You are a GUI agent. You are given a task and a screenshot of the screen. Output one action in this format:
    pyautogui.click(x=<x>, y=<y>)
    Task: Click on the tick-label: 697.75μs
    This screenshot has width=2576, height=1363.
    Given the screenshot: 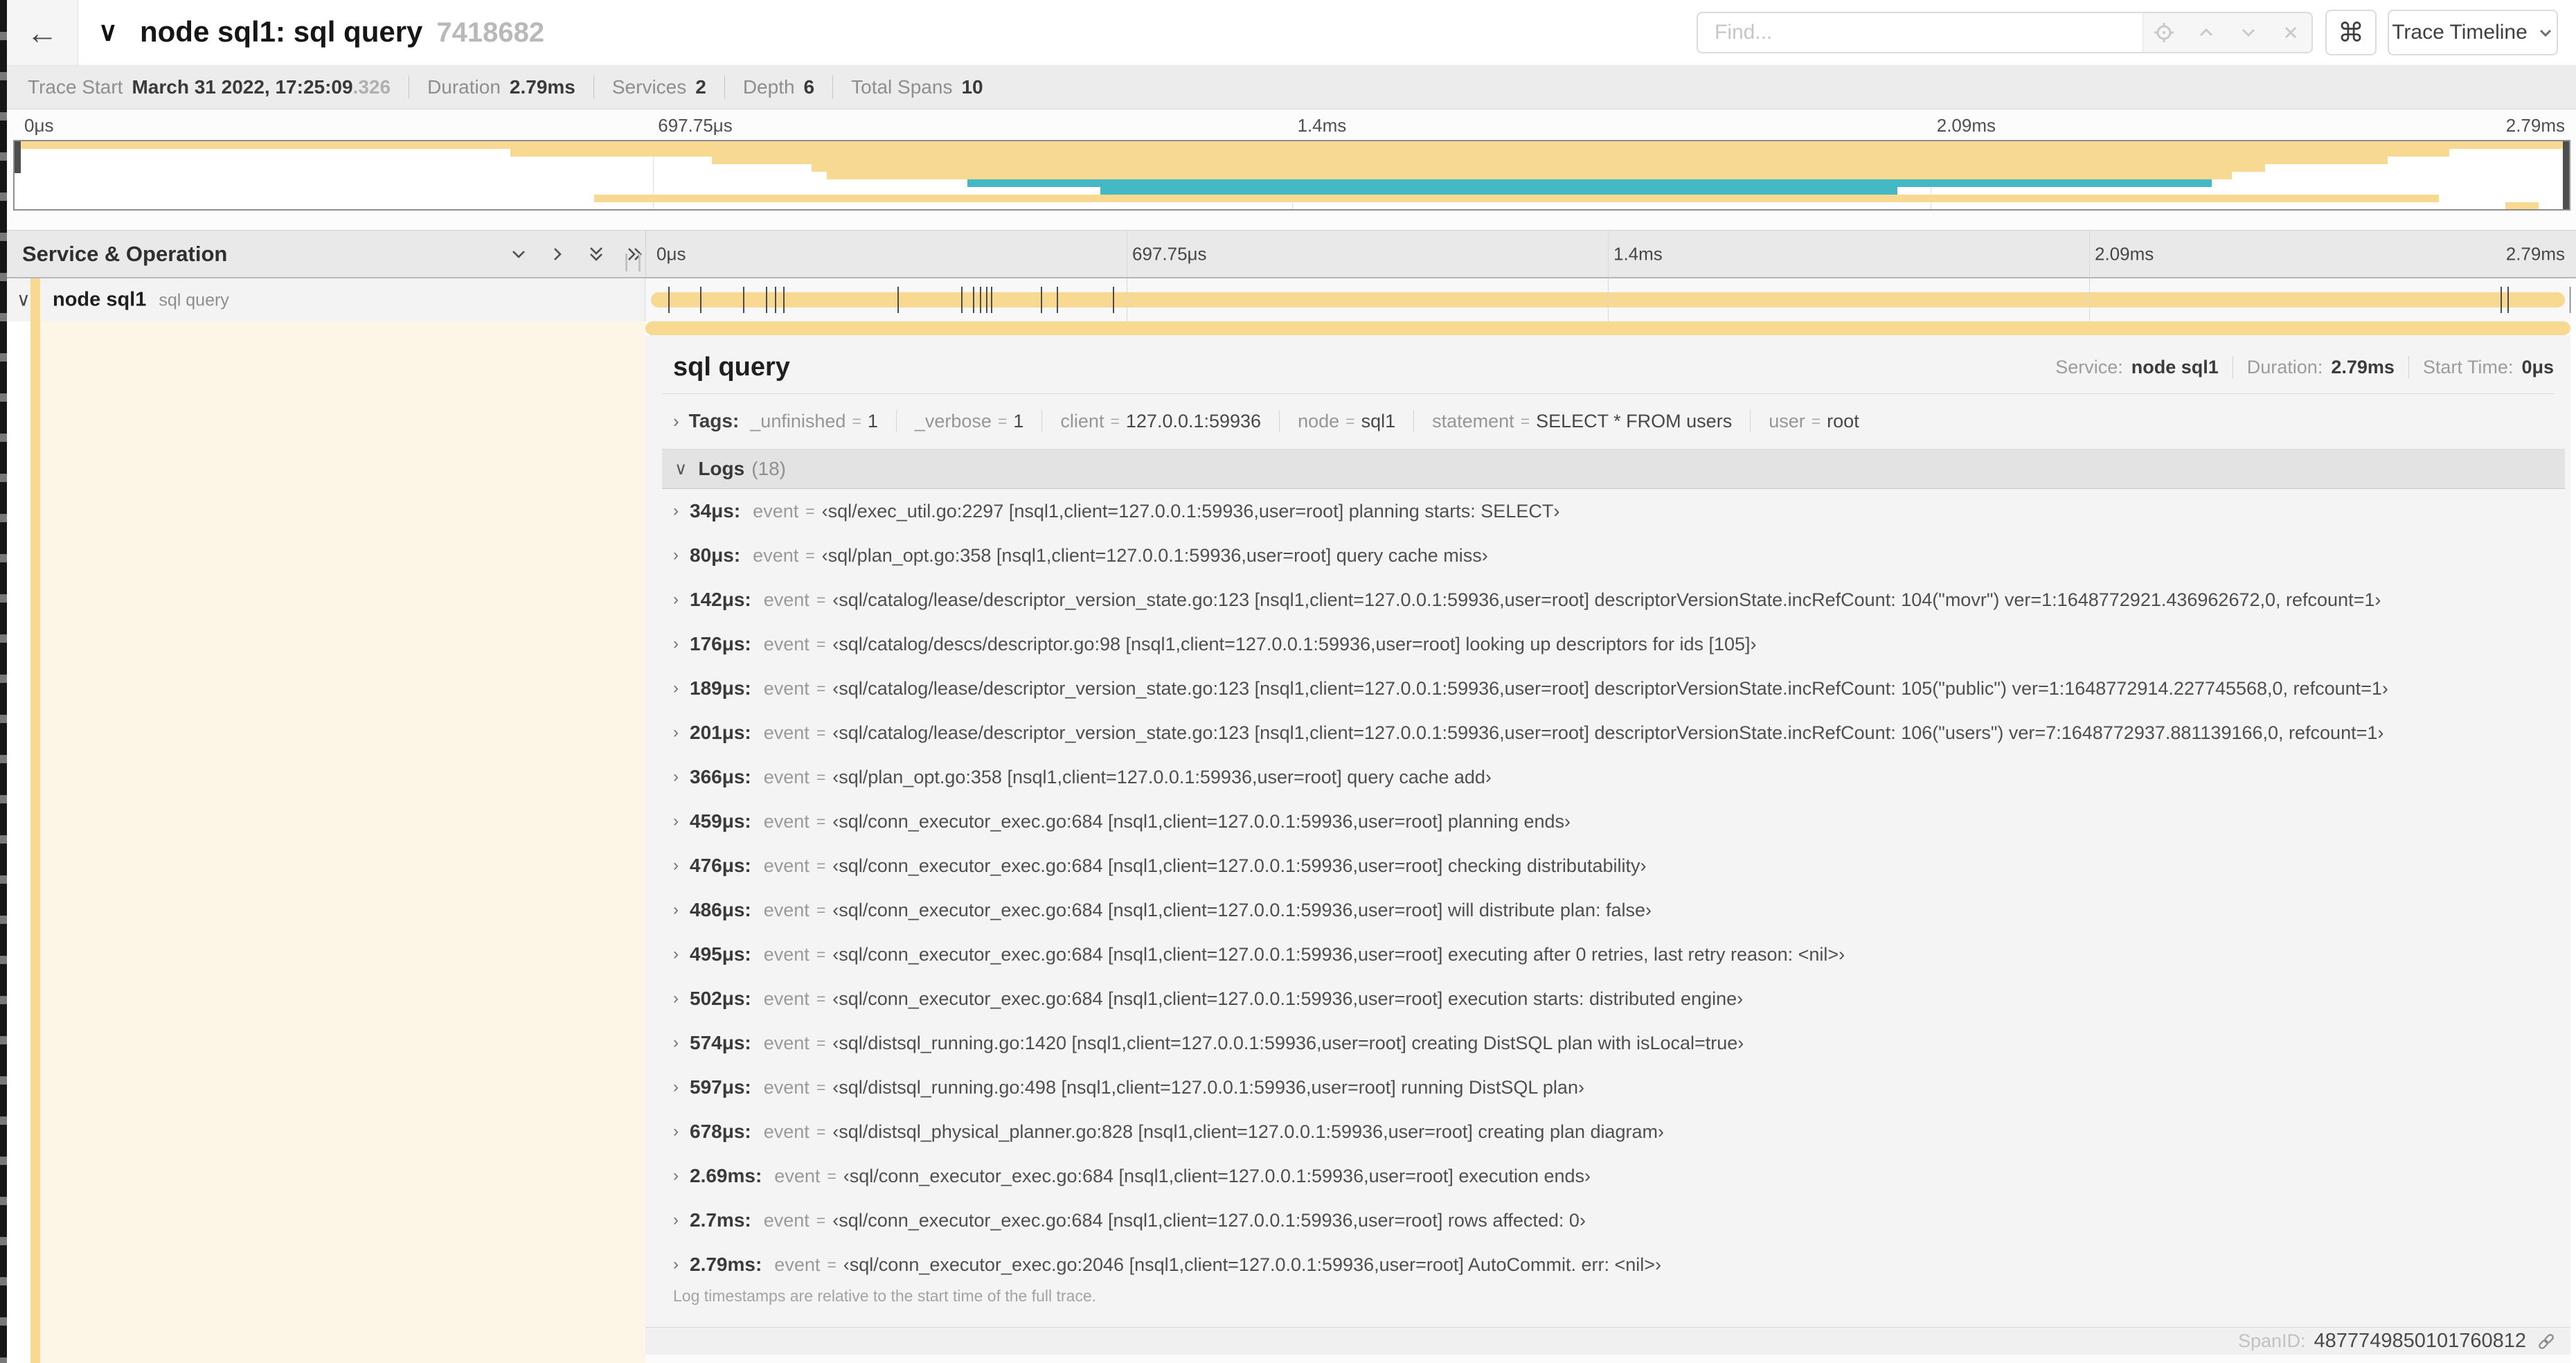 What is the action you would take?
    pyautogui.click(x=1169, y=254)
    